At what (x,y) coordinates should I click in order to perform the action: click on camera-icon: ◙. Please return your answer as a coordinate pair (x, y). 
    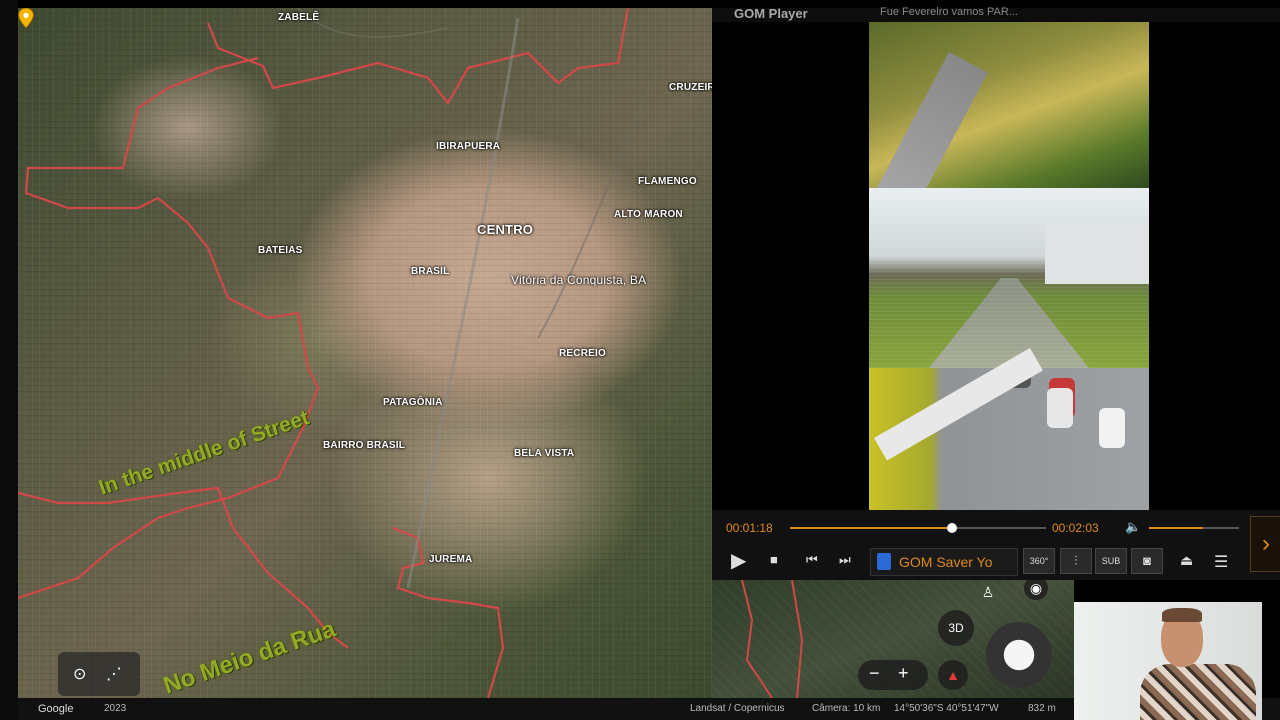
    Looking at the image, I should click on (1147, 561).